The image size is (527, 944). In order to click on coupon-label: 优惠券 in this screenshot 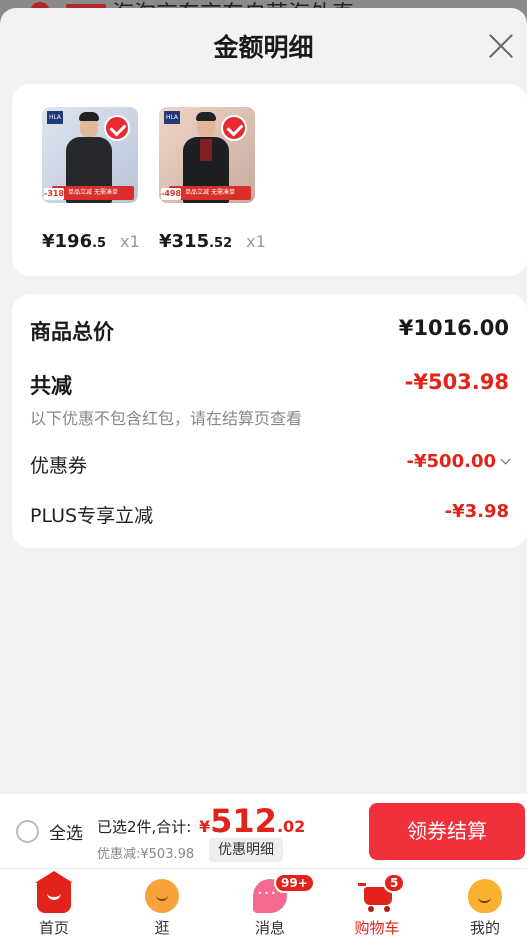, I will do `click(59, 466)`.